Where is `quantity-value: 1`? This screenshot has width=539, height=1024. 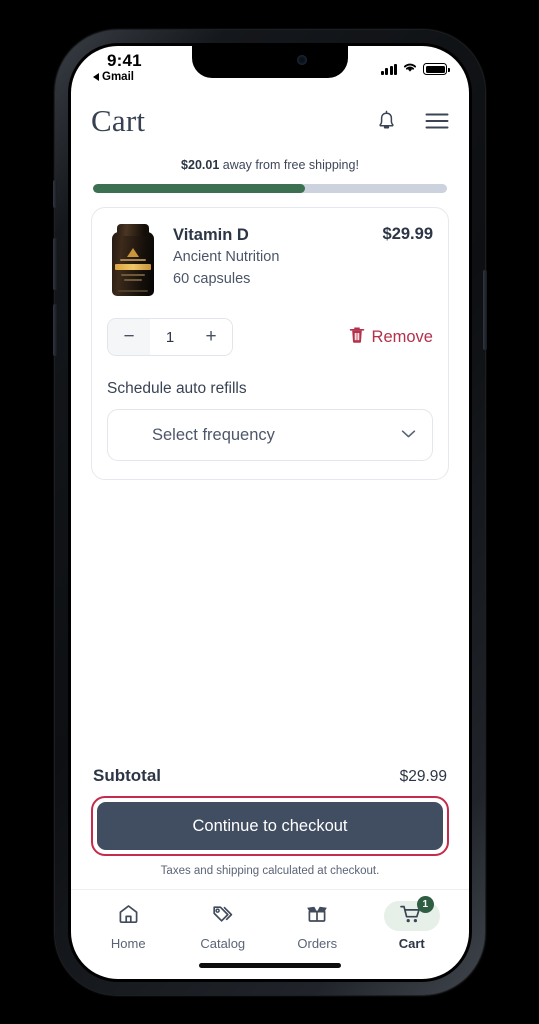 quantity-value: 1 is located at coordinates (170, 337).